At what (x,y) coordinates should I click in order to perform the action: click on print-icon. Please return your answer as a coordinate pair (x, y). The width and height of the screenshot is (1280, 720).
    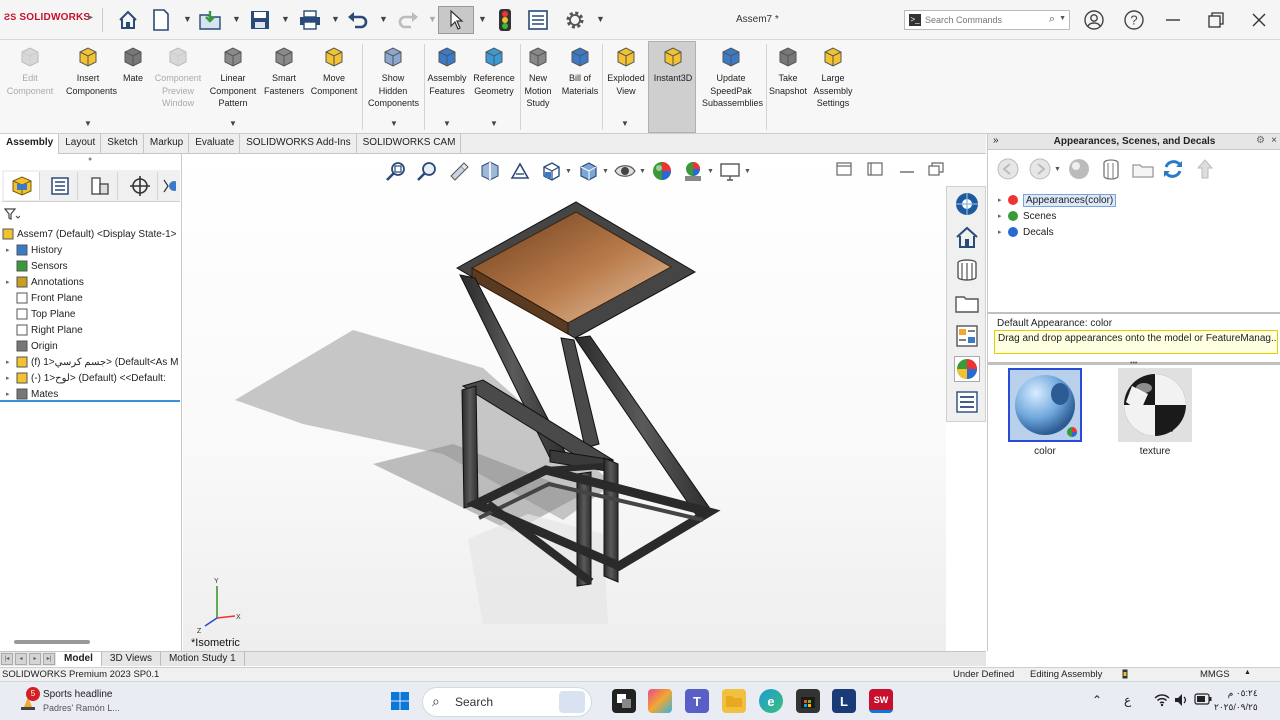
    Looking at the image, I should click on (310, 20).